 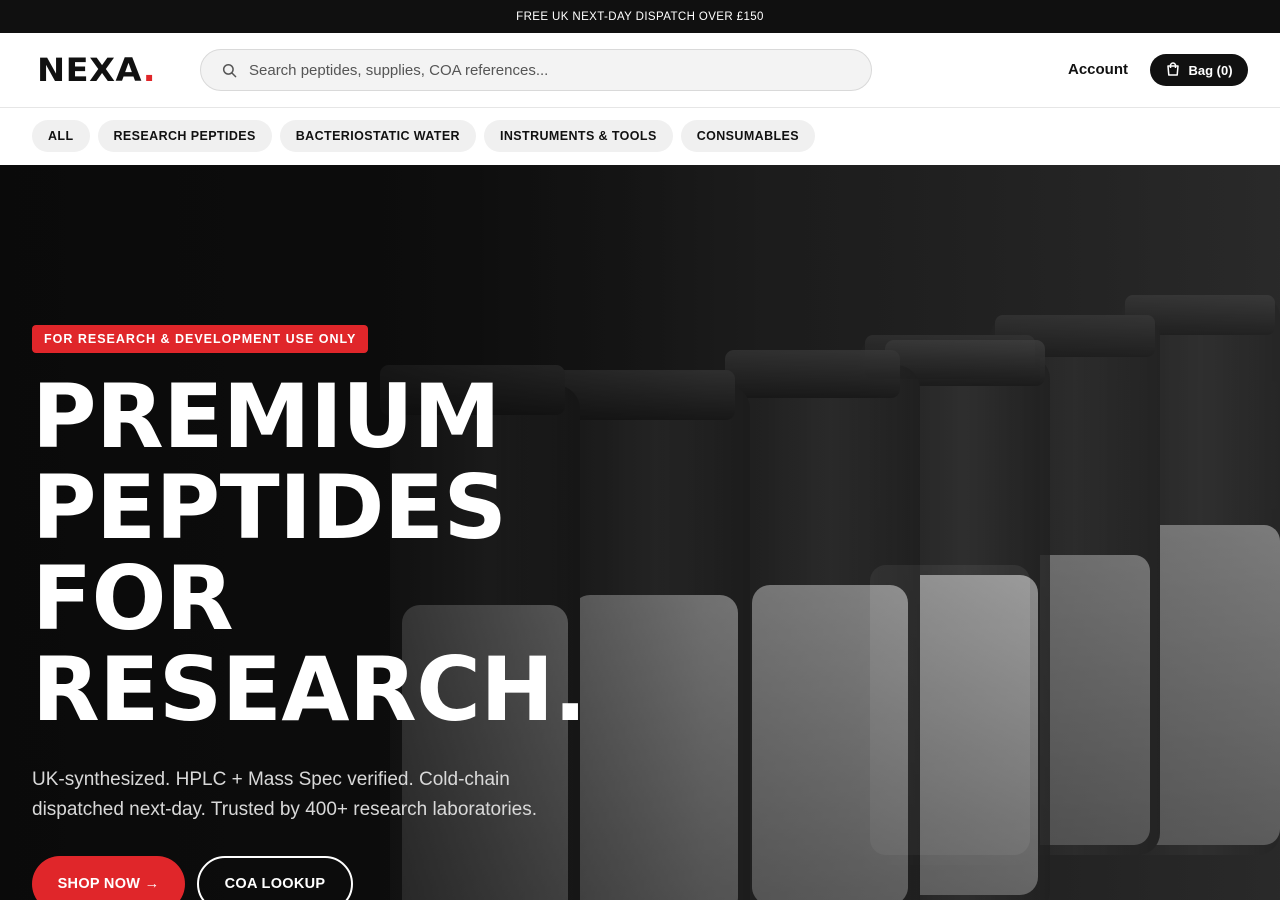 What do you see at coordinates (90, 70) in the screenshot?
I see `logo-text: NEXA` at bounding box center [90, 70].